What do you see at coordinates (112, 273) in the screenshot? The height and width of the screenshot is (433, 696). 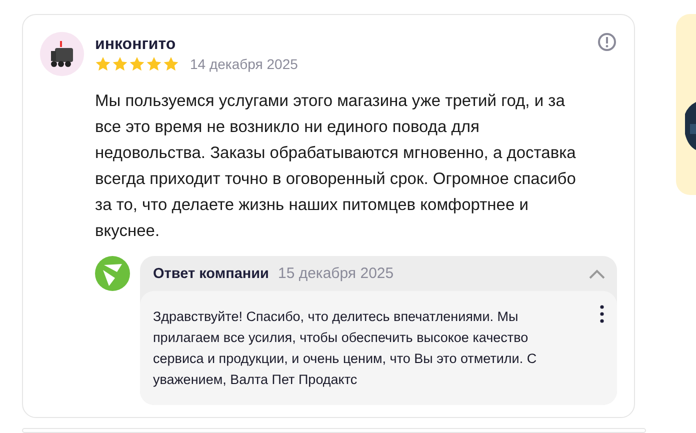 I see `company-logo` at bounding box center [112, 273].